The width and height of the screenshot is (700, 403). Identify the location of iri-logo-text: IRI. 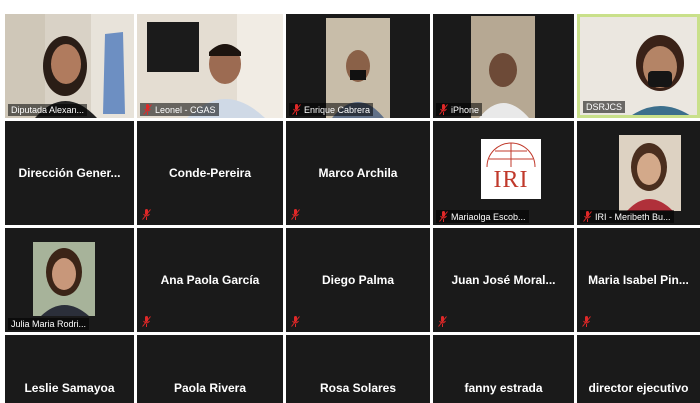
(511, 180).